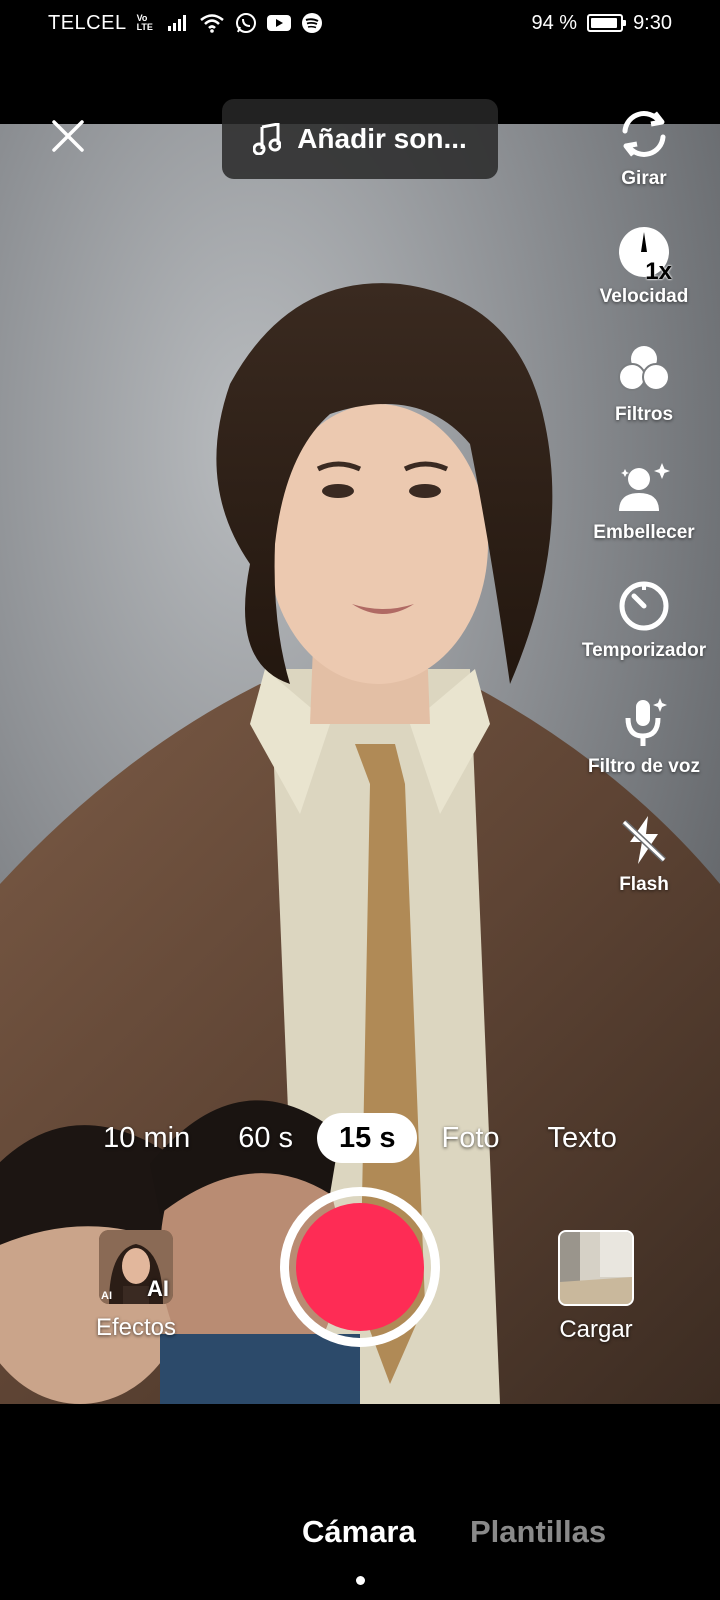 The width and height of the screenshot is (720, 1600). I want to click on gallery-thumbnail, so click(596, 1268).